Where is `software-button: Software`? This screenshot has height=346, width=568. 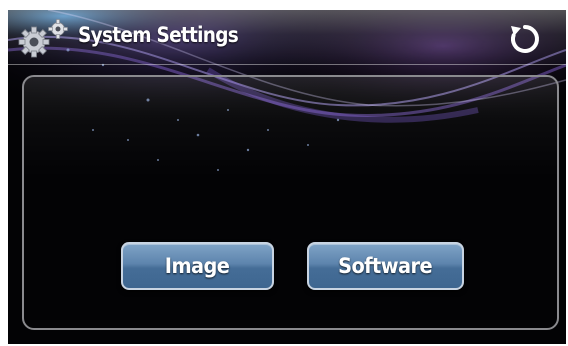 software-button: Software is located at coordinates (385, 266).